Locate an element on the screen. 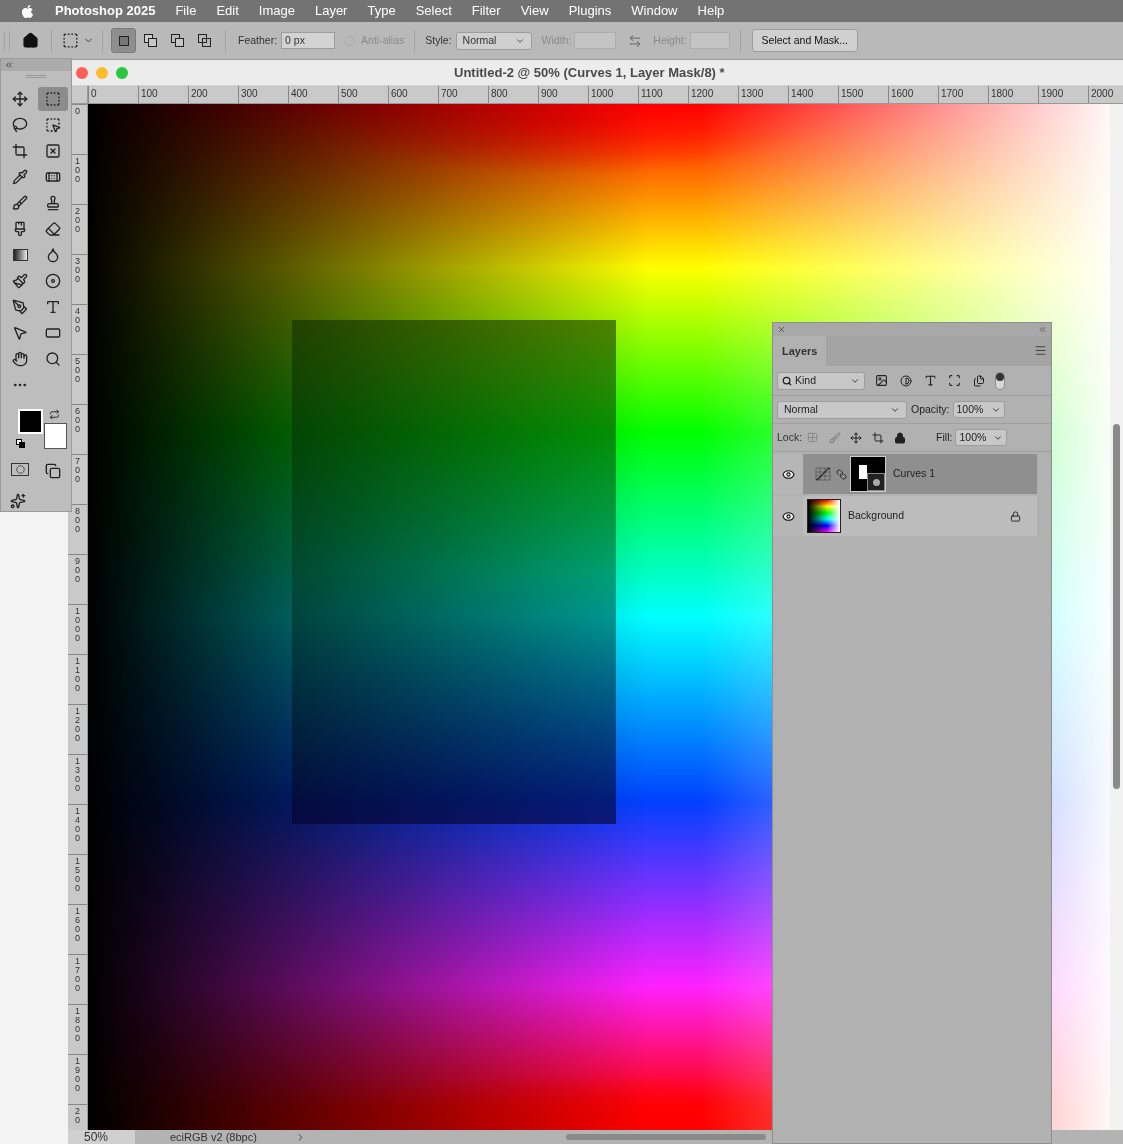 Image resolution: width=1123 pixels, height=1144 pixels. pen-icon is located at coordinates (20, 307).